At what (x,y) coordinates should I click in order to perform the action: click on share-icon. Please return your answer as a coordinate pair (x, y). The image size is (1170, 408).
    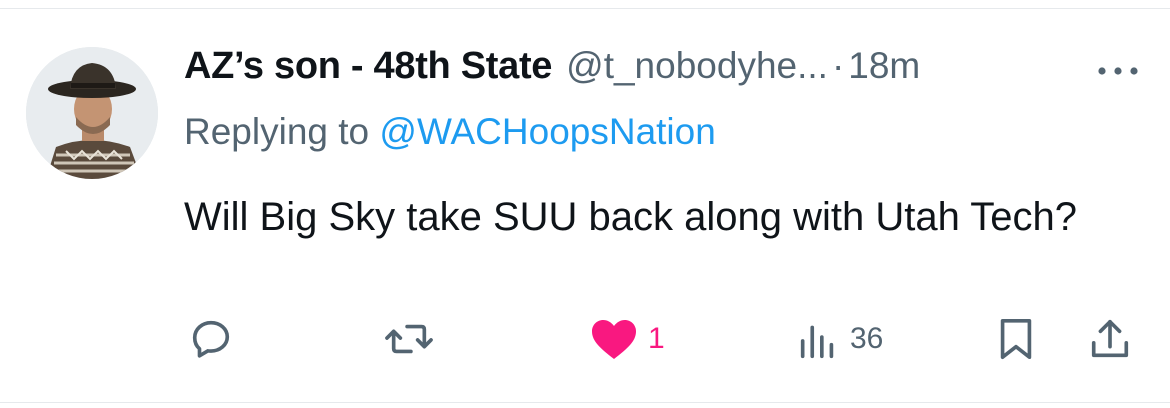
    Looking at the image, I should click on (1110, 338).